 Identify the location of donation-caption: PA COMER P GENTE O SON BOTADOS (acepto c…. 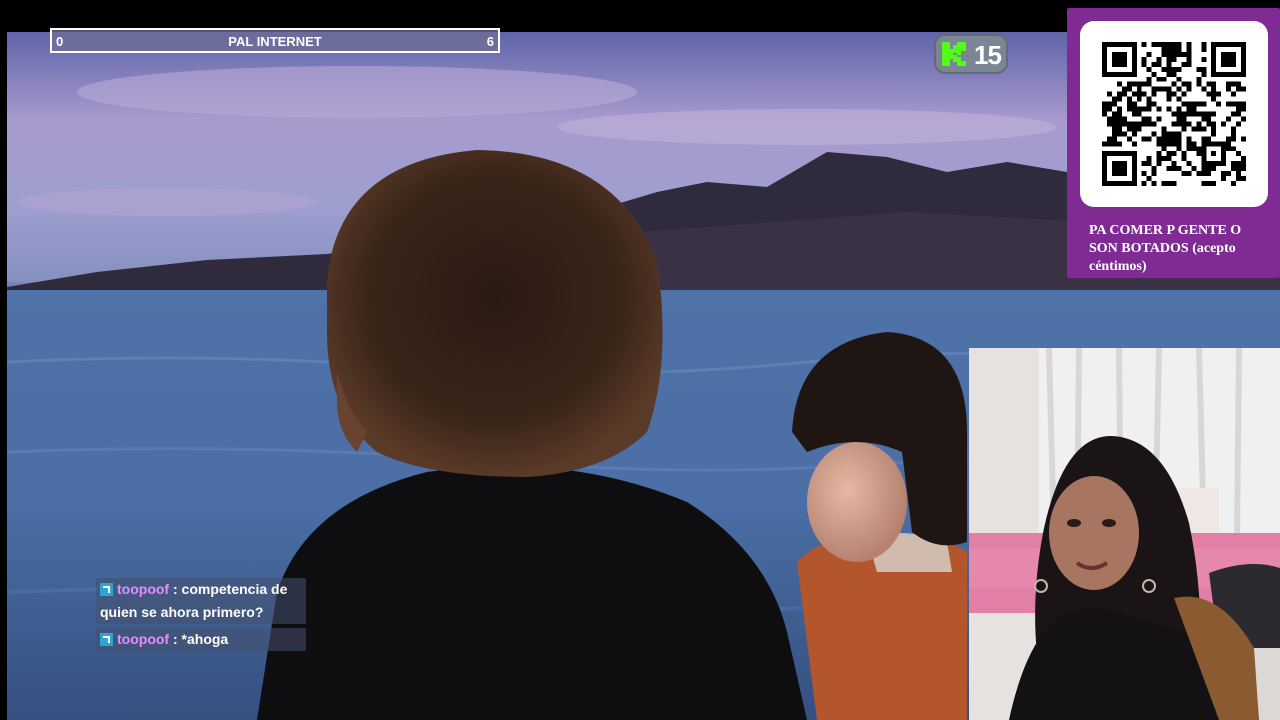
(1165, 248).